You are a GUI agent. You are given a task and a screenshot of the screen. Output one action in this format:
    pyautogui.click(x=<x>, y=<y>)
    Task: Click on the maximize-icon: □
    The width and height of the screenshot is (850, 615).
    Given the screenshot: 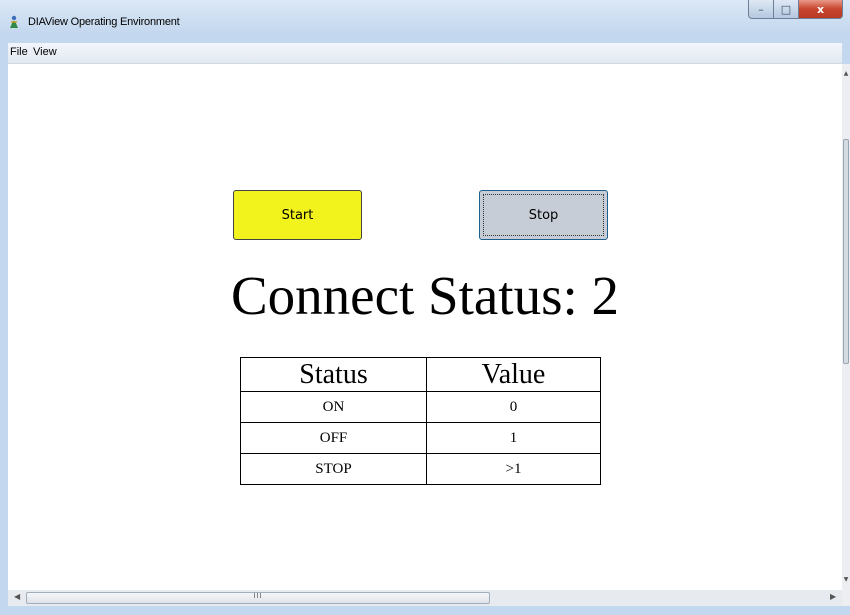 What is the action you would take?
    pyautogui.click(x=786, y=9)
    